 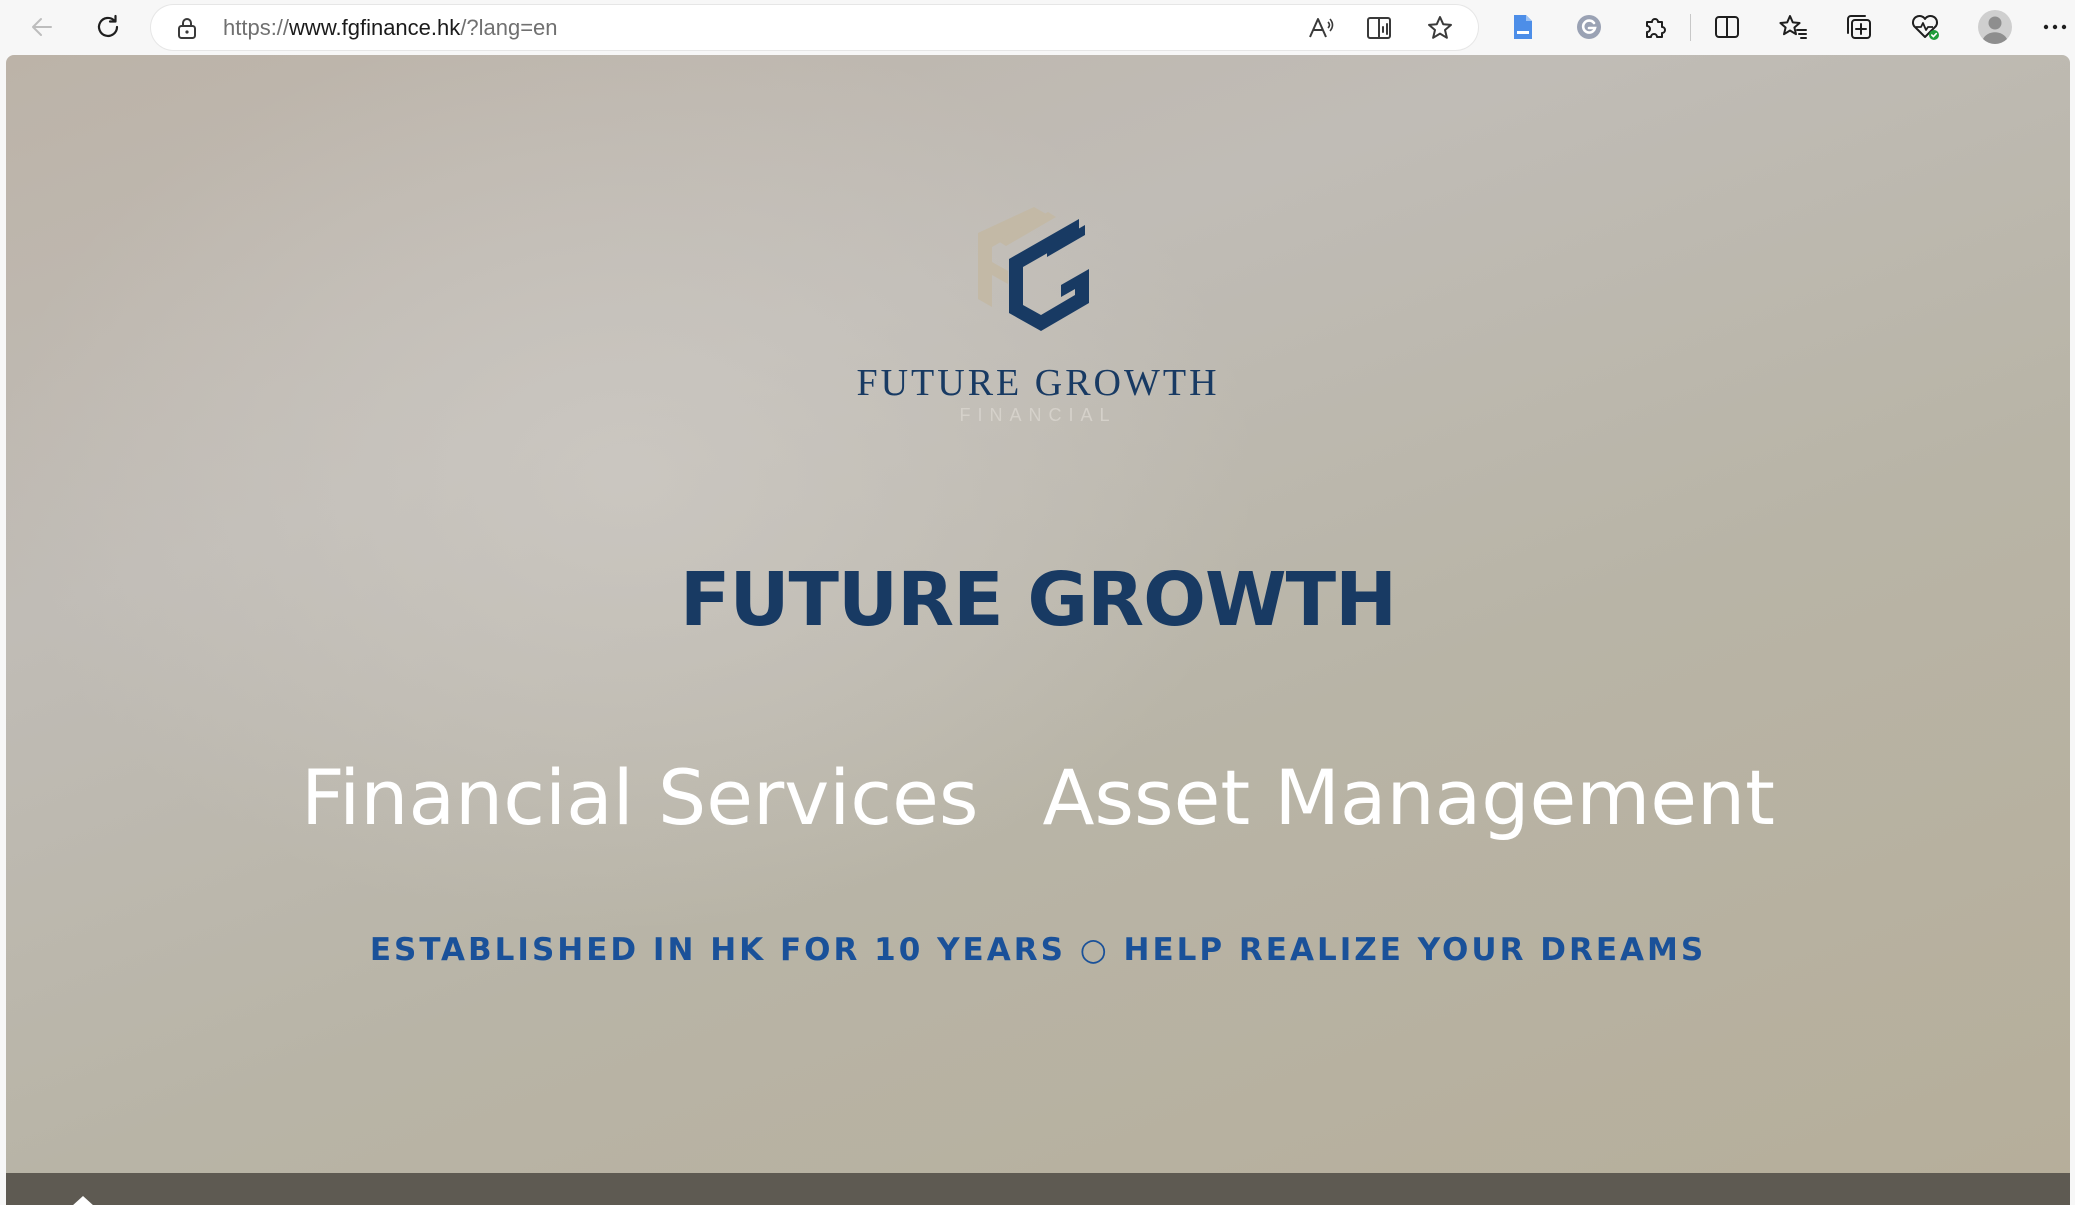 What do you see at coordinates (1038, 1189) in the screenshot?
I see `navigation-bar` at bounding box center [1038, 1189].